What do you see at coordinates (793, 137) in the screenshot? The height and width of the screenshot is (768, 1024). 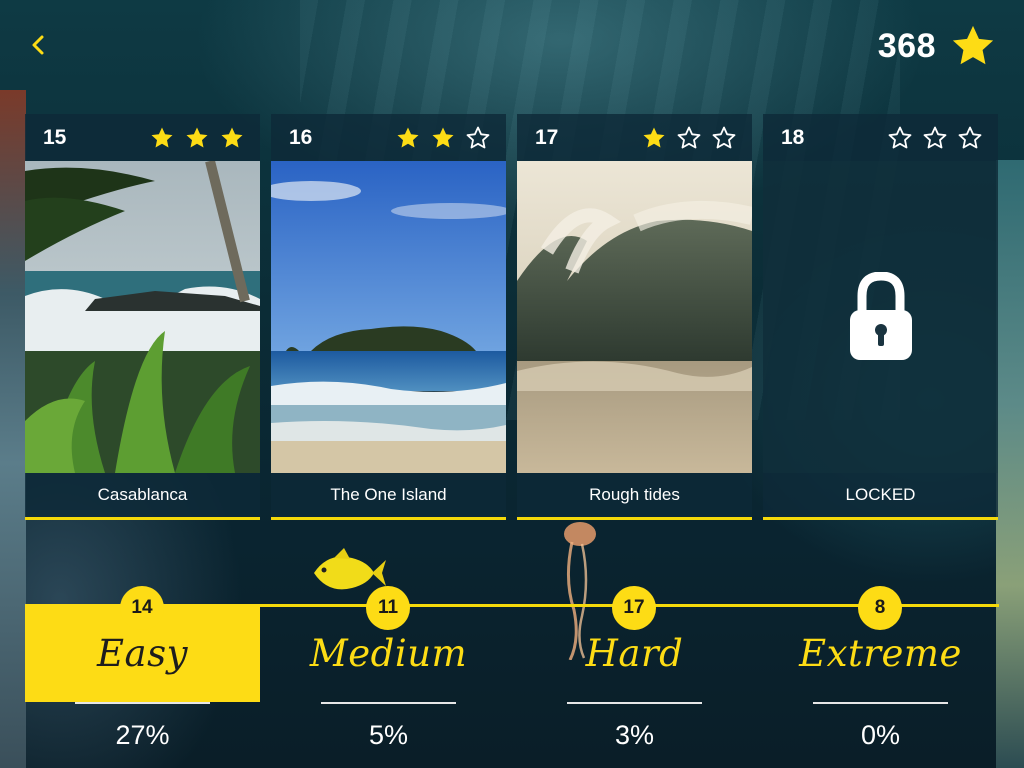 I see `level-number: 18` at bounding box center [793, 137].